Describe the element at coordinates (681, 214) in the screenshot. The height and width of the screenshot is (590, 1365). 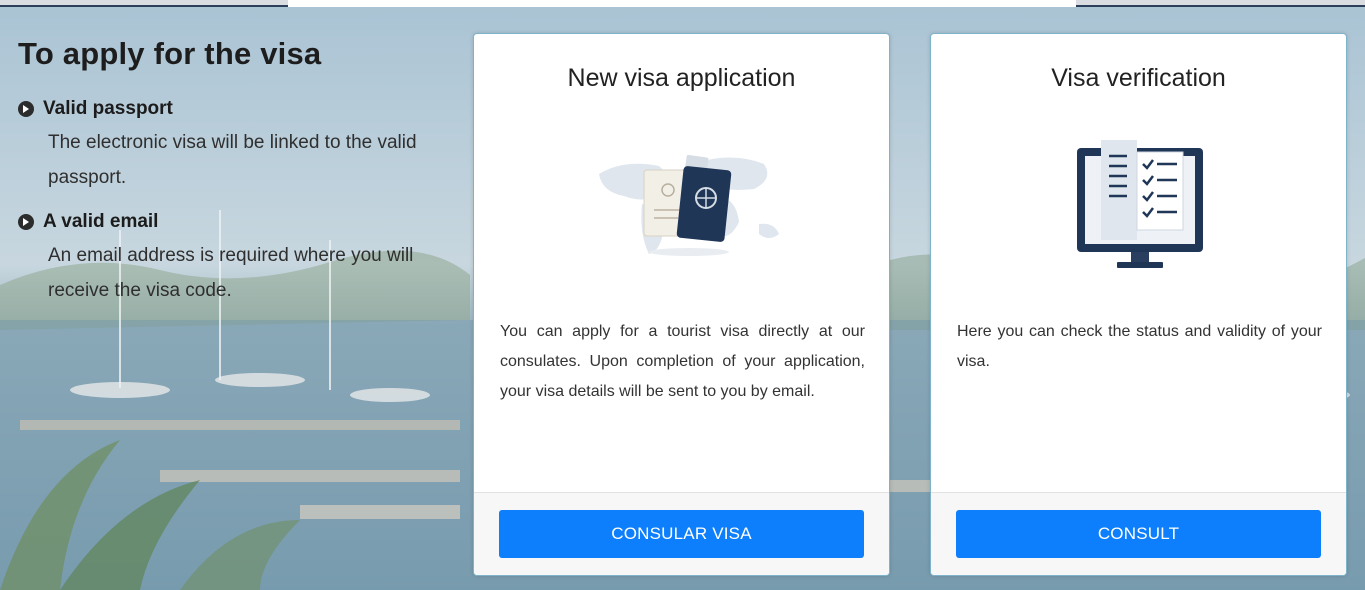
I see `passport-world-map-icon` at that location.